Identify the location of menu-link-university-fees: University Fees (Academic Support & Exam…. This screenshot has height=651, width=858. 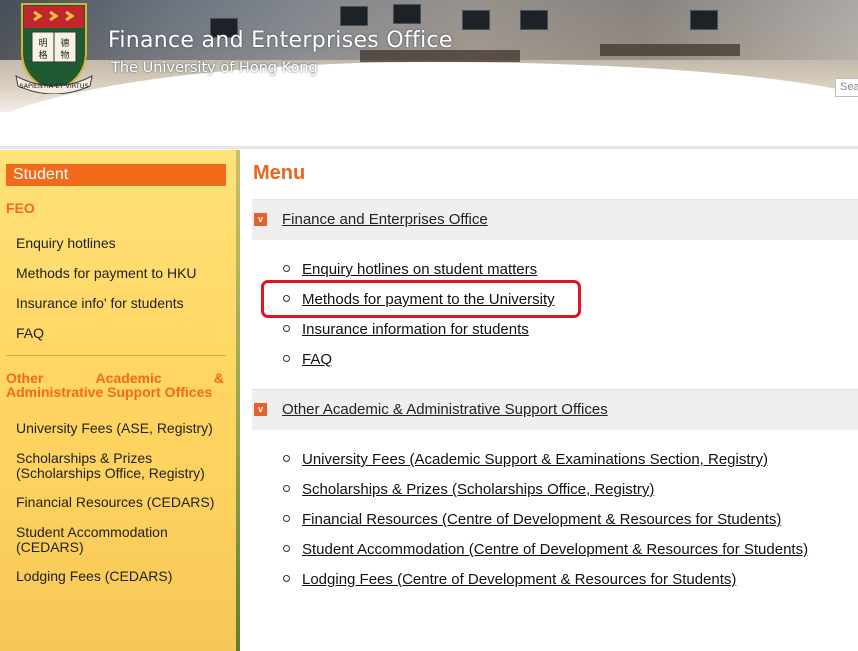
(525, 459).